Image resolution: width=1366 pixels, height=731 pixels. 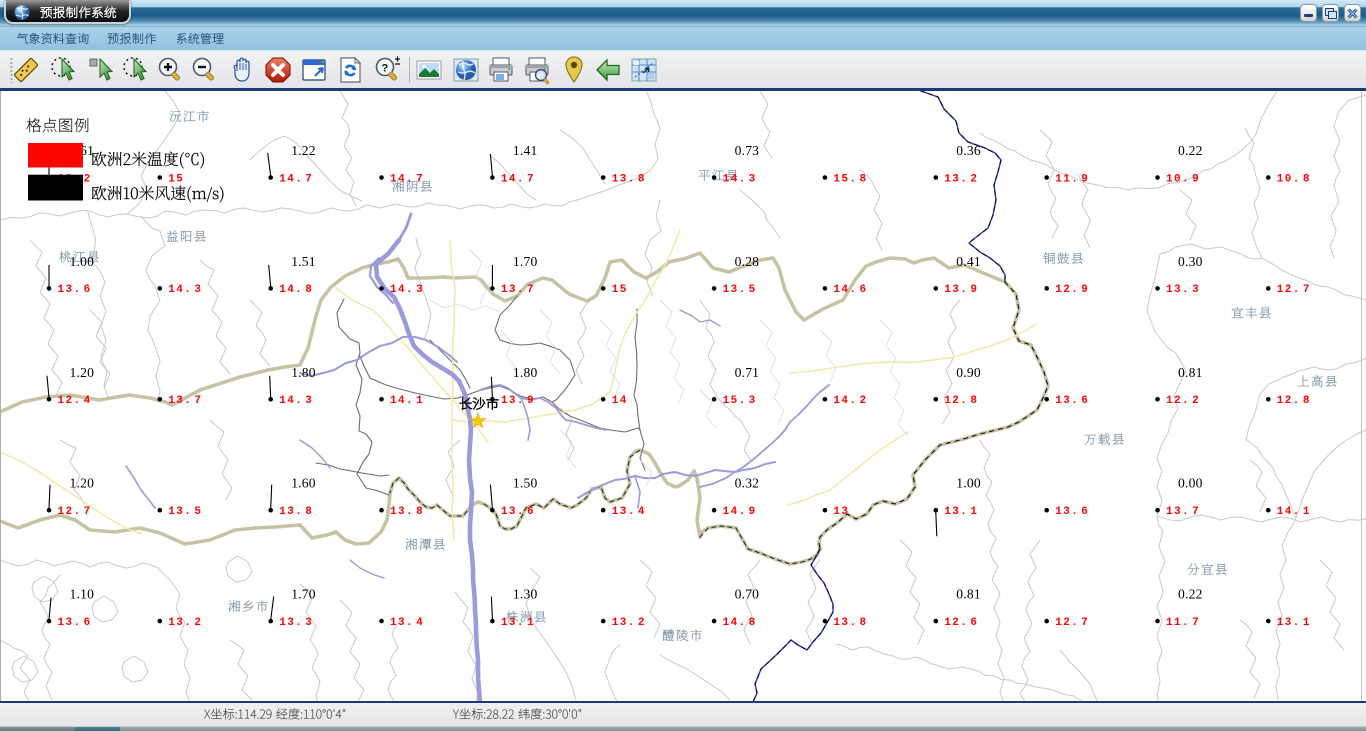 I want to click on svg-text: 15. 8, so click(x=850, y=179).